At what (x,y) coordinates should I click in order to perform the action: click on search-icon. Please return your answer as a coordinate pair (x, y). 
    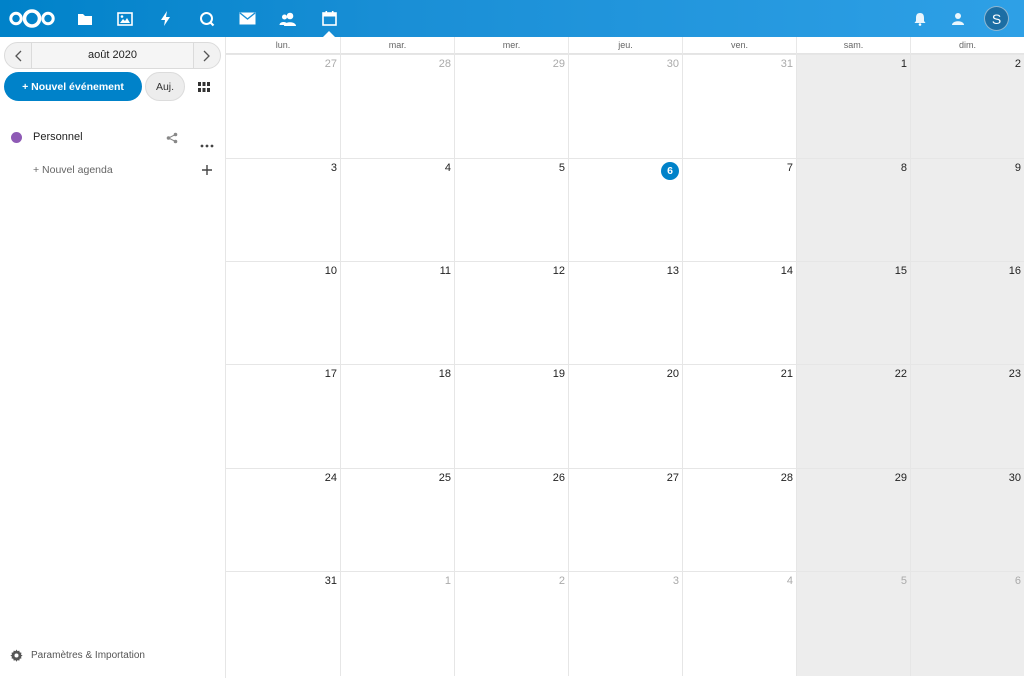
    Looking at the image, I should click on (207, 18).